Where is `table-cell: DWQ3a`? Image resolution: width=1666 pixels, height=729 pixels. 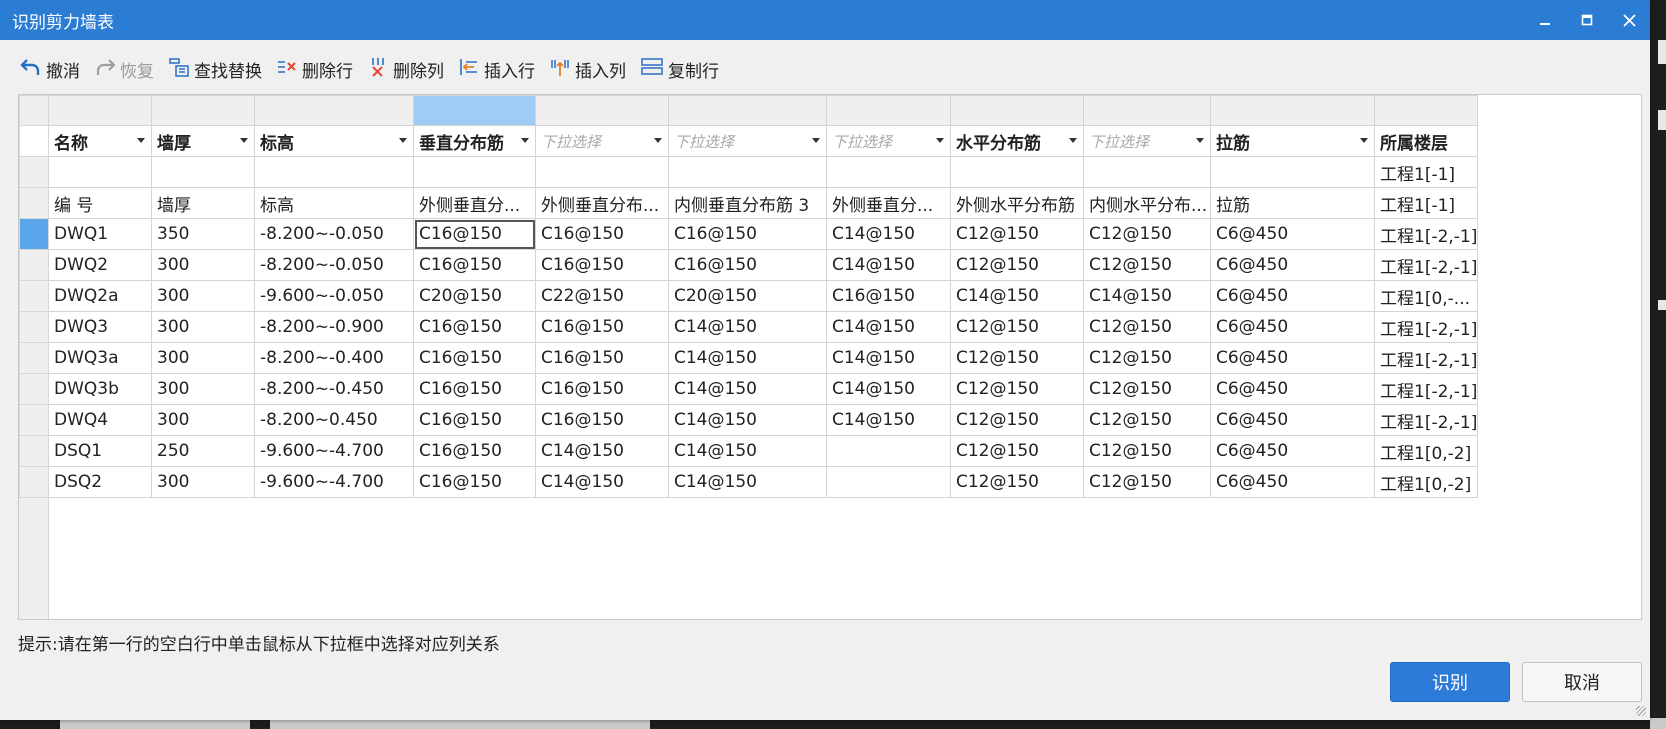 table-cell: DWQ3a is located at coordinates (100, 358).